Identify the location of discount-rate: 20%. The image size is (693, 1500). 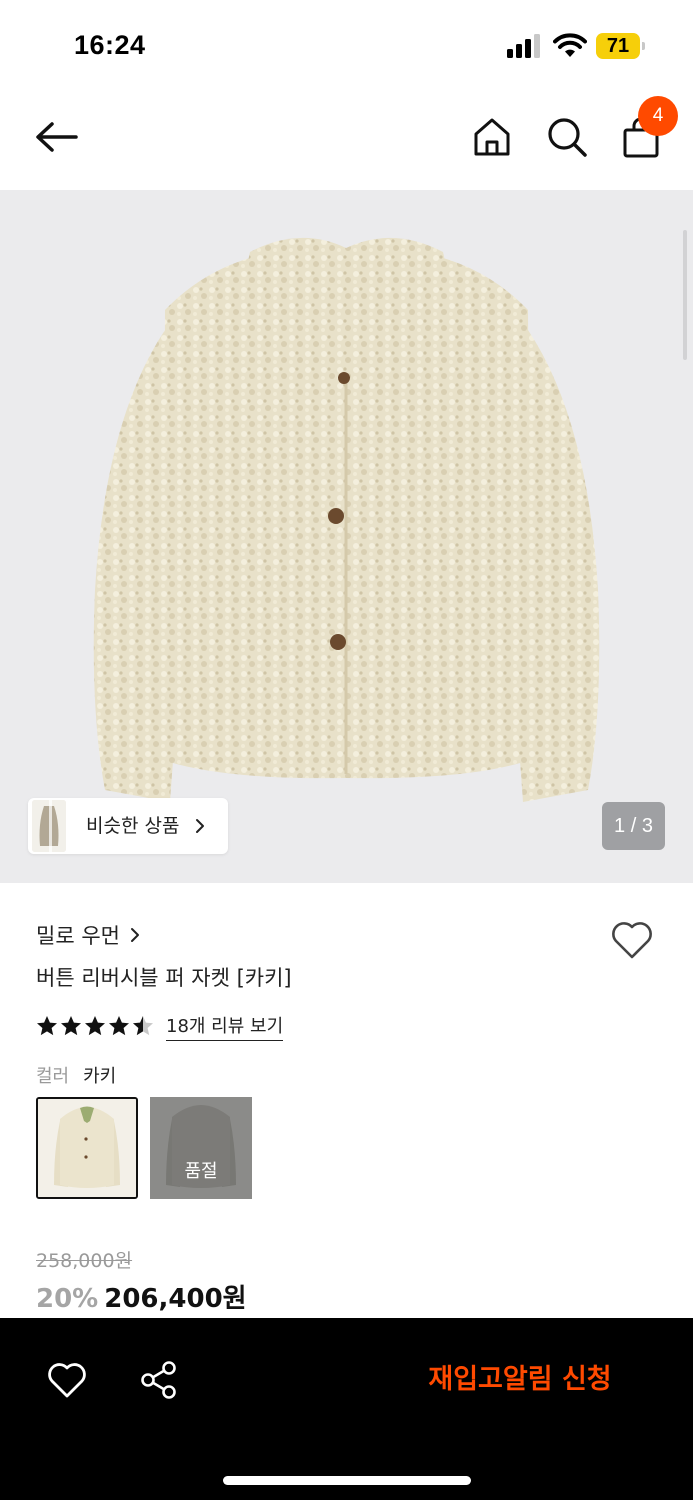
(67, 1299).